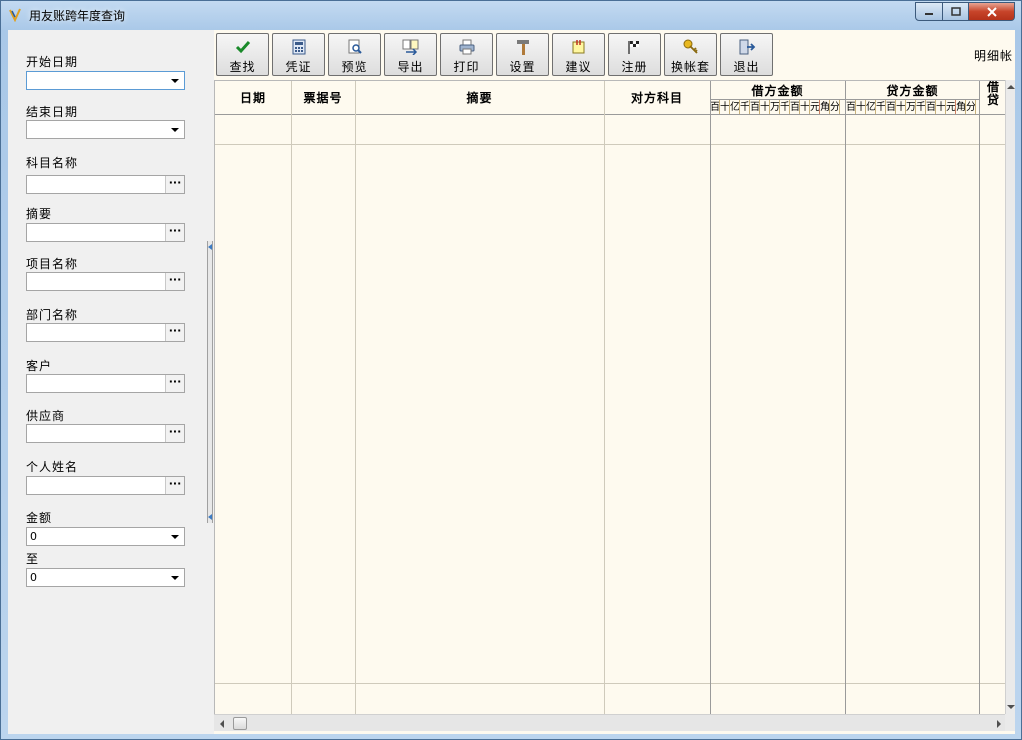 Image resolution: width=1022 pixels, height=740 pixels. I want to click on person-name-field: ···, so click(105, 485).